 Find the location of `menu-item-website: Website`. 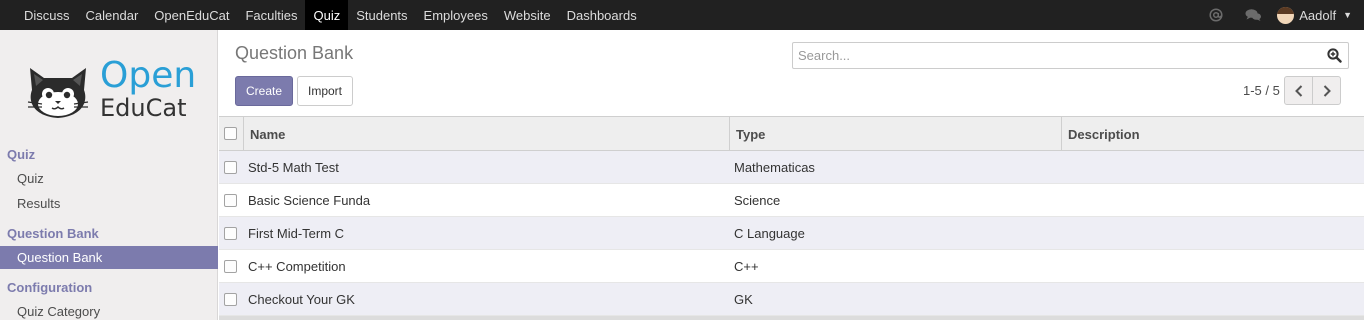

menu-item-website: Website is located at coordinates (527, 15).